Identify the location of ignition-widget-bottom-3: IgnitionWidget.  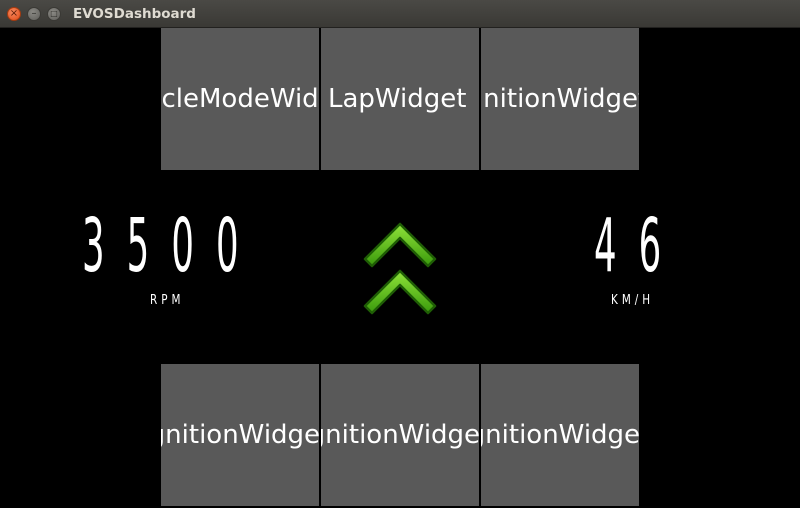
(560, 435).